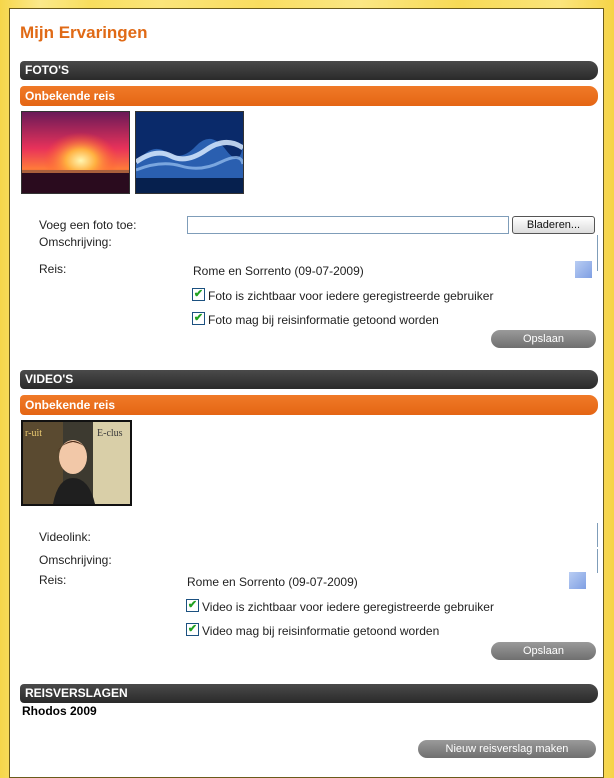  Describe the element at coordinates (198, 294) in the screenshot. I see `photo-visible-checkbox: ✔` at that location.